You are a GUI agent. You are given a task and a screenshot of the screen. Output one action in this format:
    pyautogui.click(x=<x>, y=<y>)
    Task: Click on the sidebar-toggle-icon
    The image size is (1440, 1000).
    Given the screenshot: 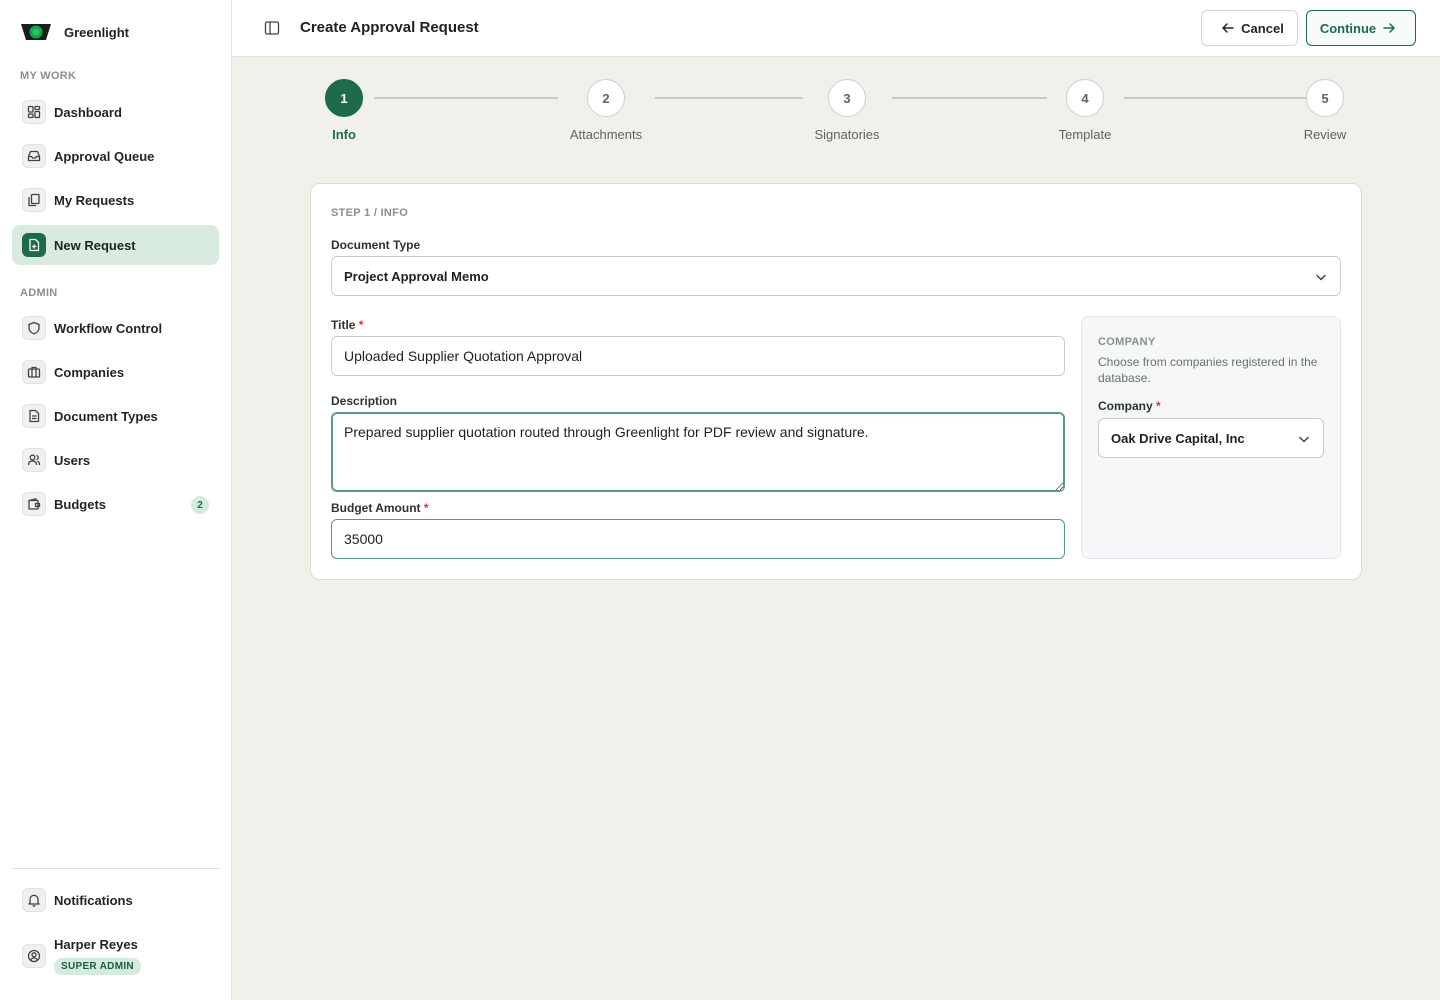 What is the action you would take?
    pyautogui.click(x=272, y=28)
    